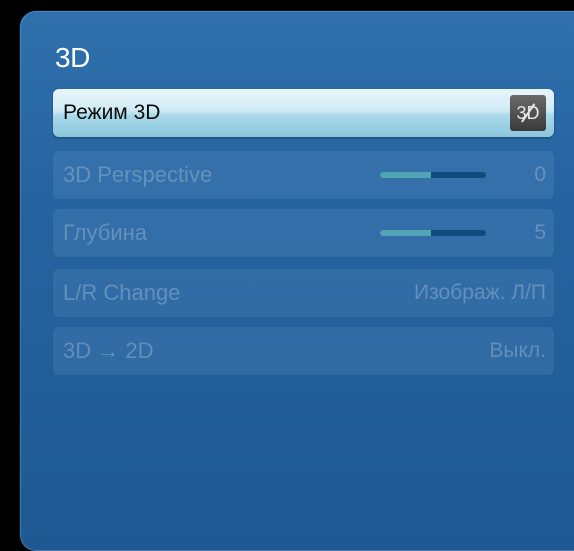 This screenshot has width=574, height=551. What do you see at coordinates (517, 350) in the screenshot?
I see `3d-to-2d-value: Выкл.` at bounding box center [517, 350].